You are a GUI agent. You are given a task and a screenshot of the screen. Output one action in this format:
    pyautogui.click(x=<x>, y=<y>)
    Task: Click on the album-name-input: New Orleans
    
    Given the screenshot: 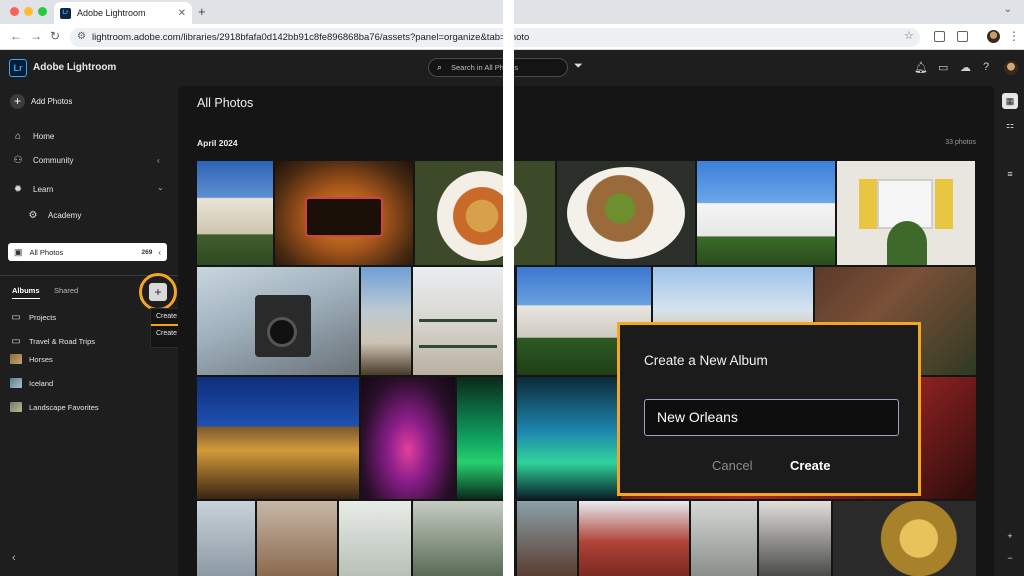 What is the action you would take?
    pyautogui.click(x=771, y=417)
    